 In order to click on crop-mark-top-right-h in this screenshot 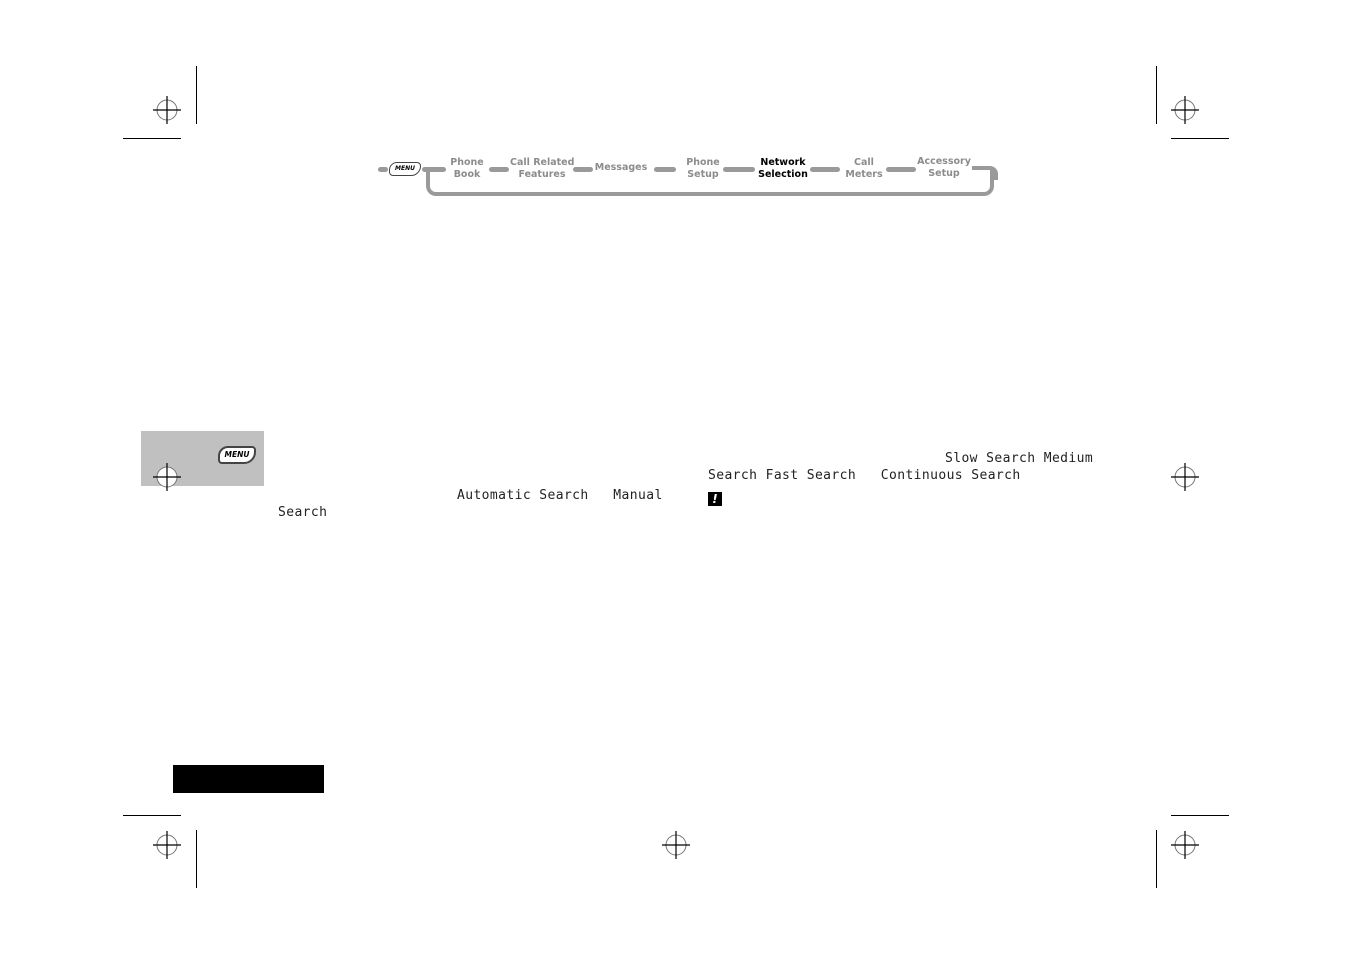, I will do `click(1200, 138)`.